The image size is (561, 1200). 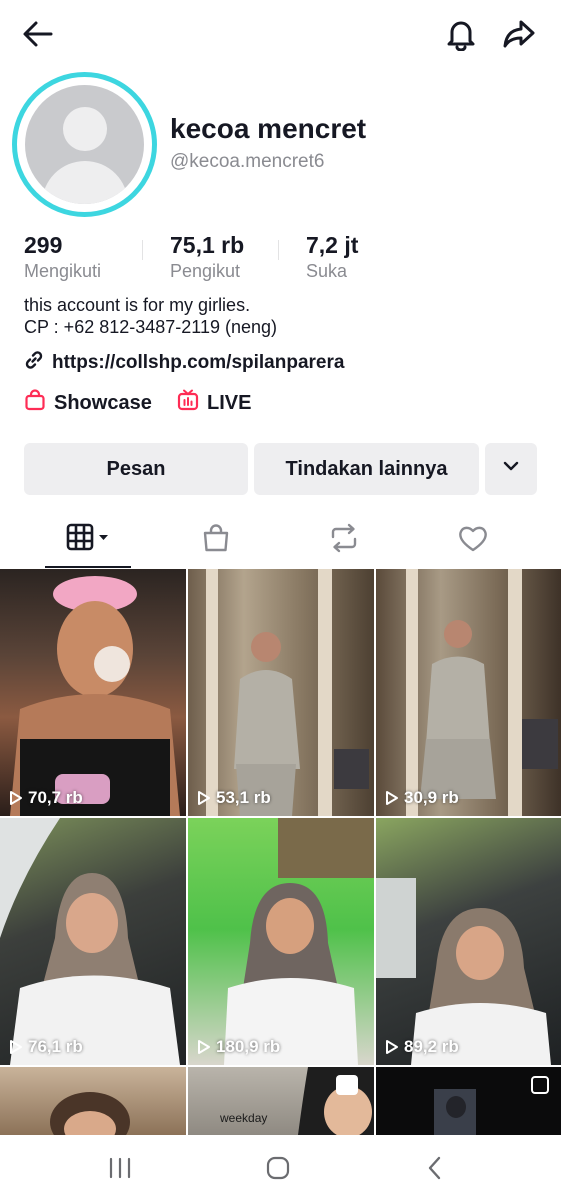 What do you see at coordinates (461, 34) in the screenshot?
I see `bell-icon` at bounding box center [461, 34].